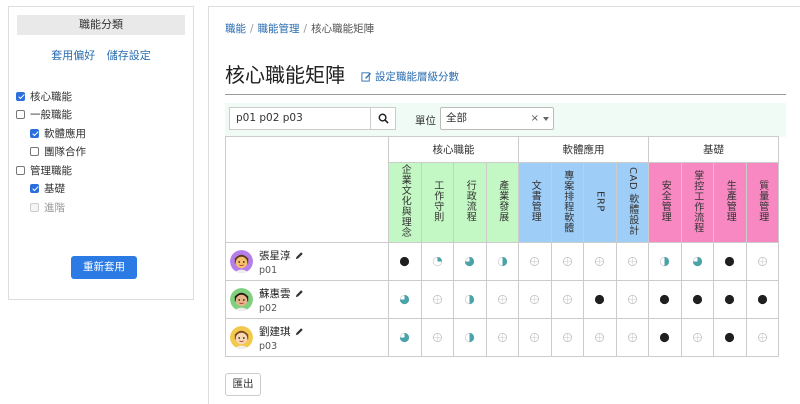 This screenshot has height=404, width=800. I want to click on tree-item-label: 團隊合作, so click(65, 152).